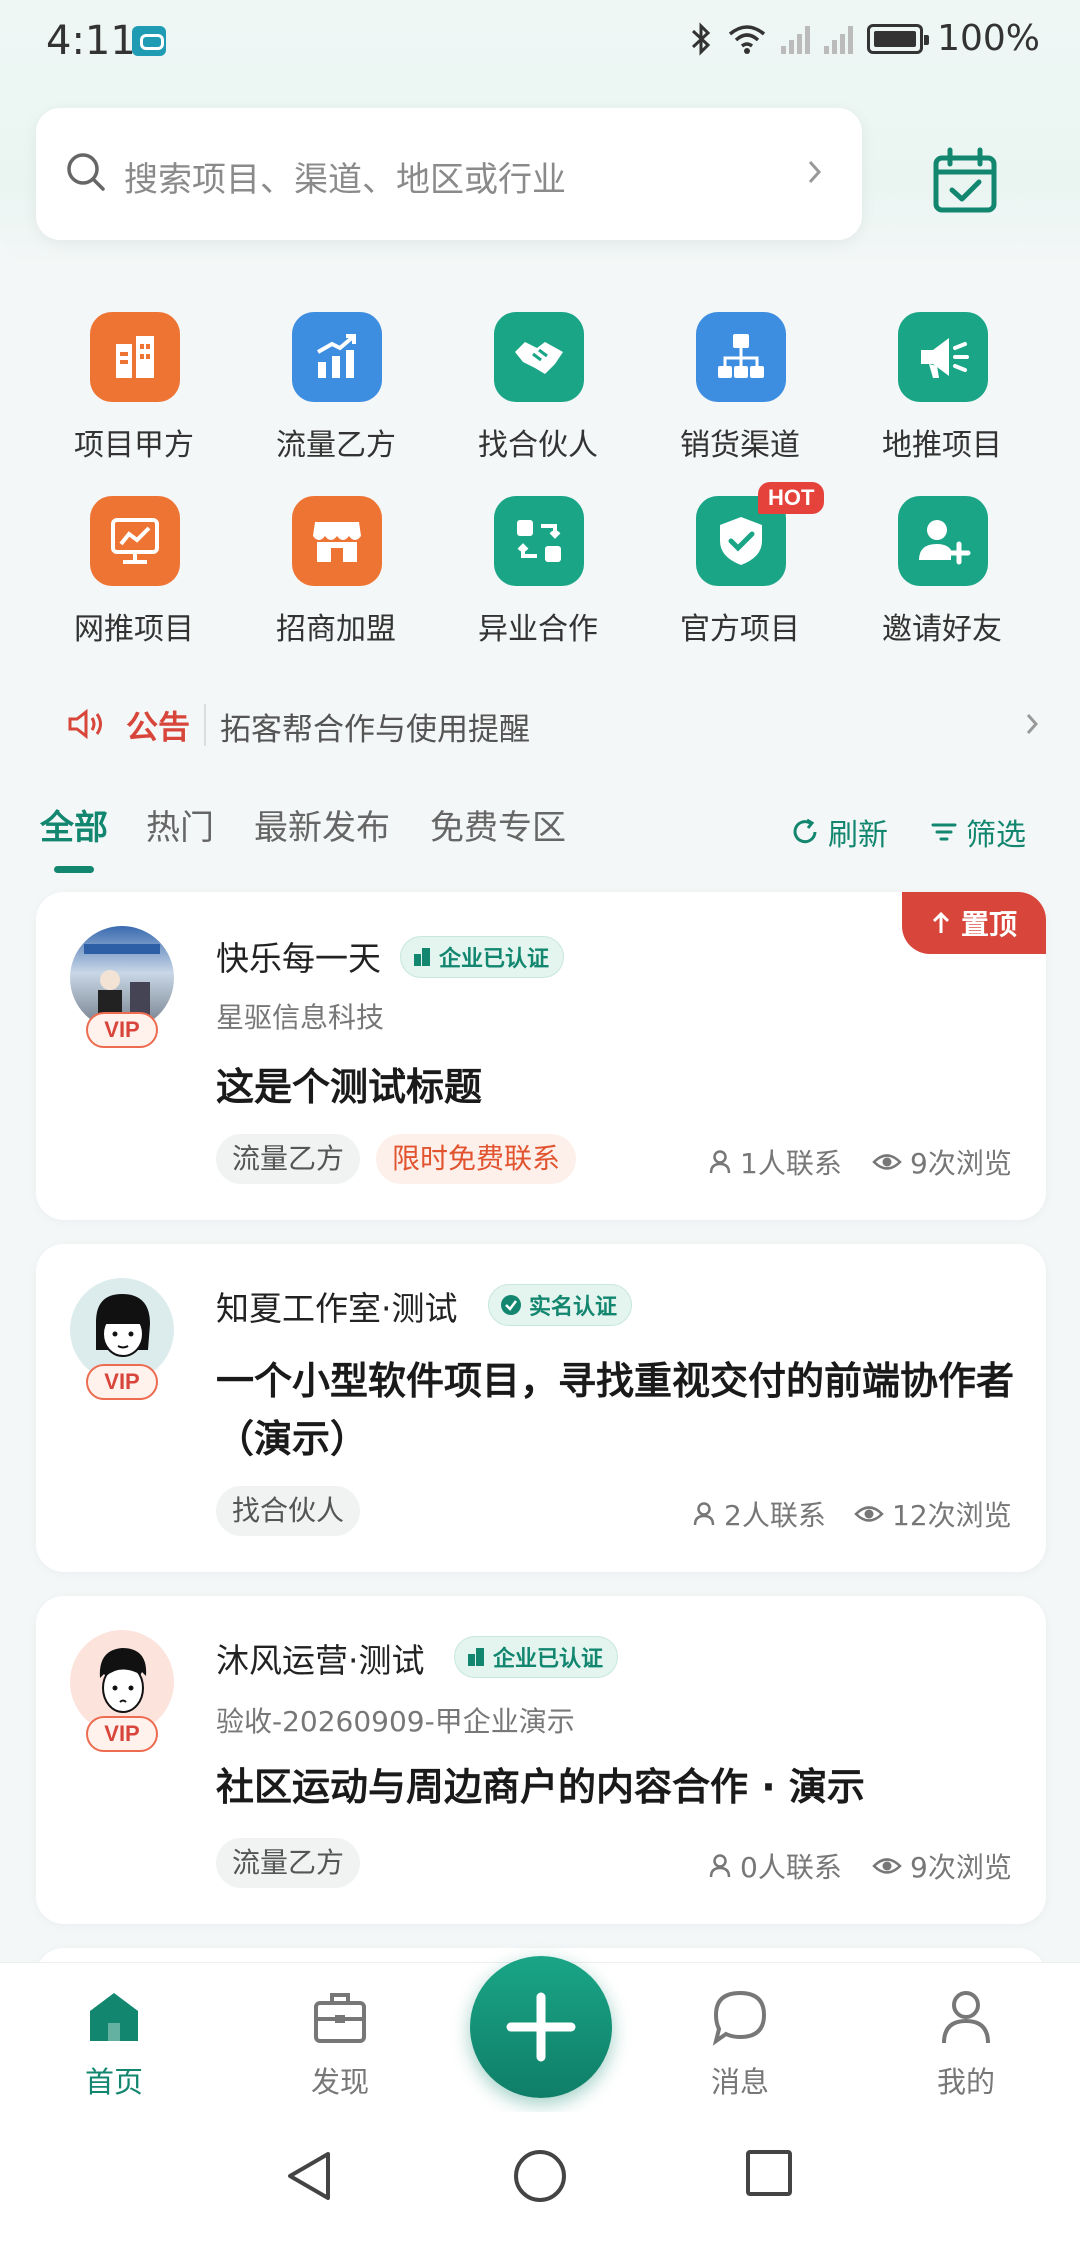 This screenshot has width=1080, height=2244. Describe the element at coordinates (943, 357) in the screenshot. I see `megaphone-icon` at that location.